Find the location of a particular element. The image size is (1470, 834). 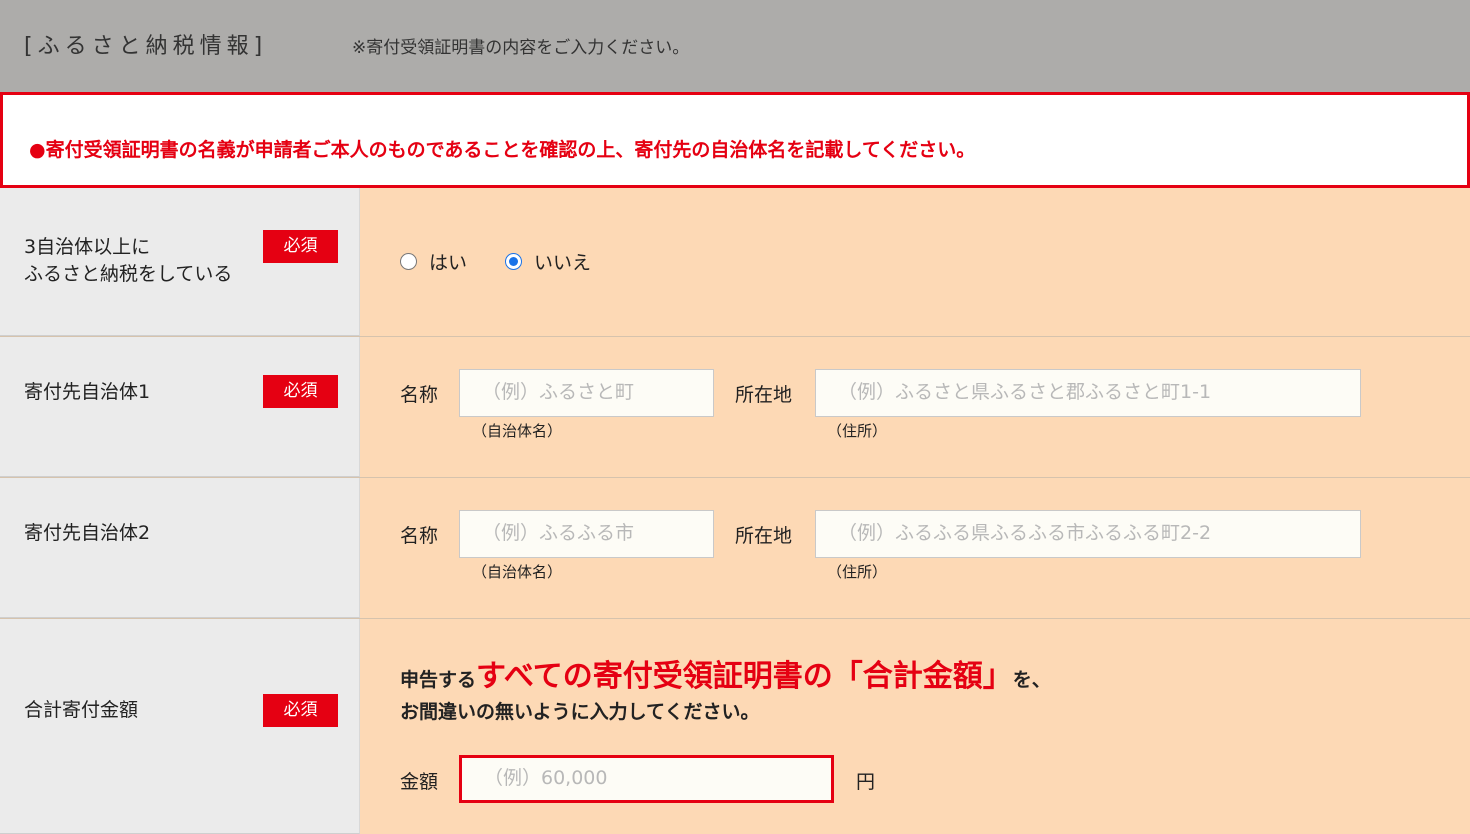

field-label-line1: 3自治体以上に is located at coordinates (87, 247).